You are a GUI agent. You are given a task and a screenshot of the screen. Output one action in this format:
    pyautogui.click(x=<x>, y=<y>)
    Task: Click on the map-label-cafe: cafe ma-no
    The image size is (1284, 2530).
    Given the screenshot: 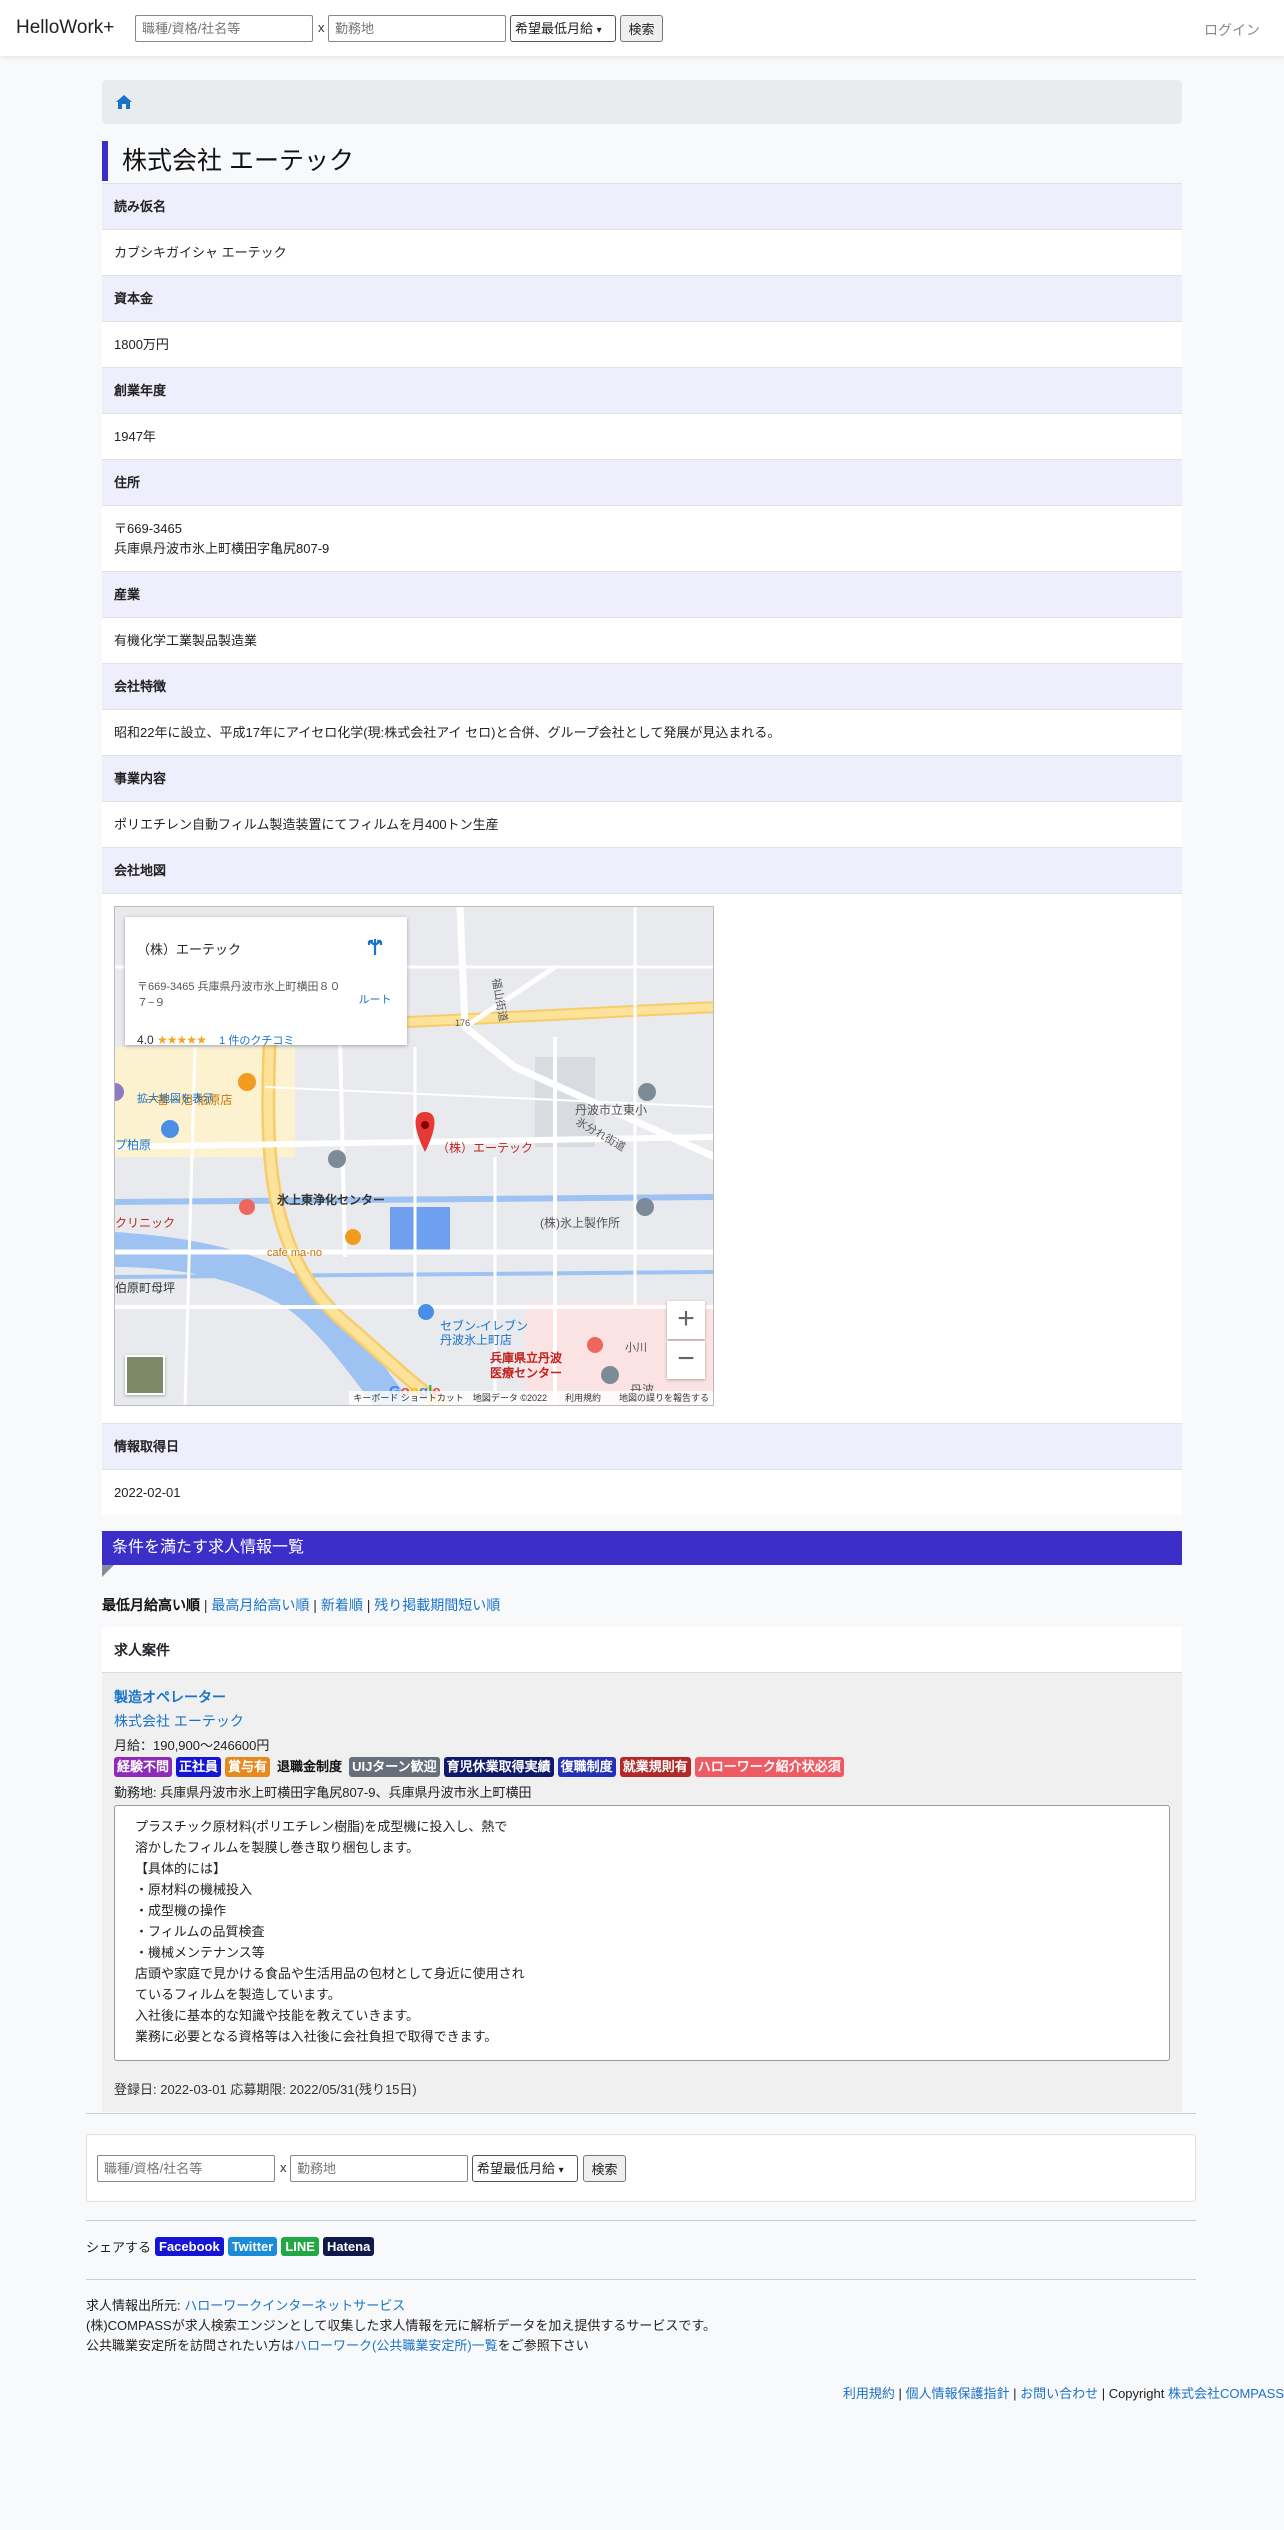 What is the action you would take?
    pyautogui.click(x=295, y=1253)
    